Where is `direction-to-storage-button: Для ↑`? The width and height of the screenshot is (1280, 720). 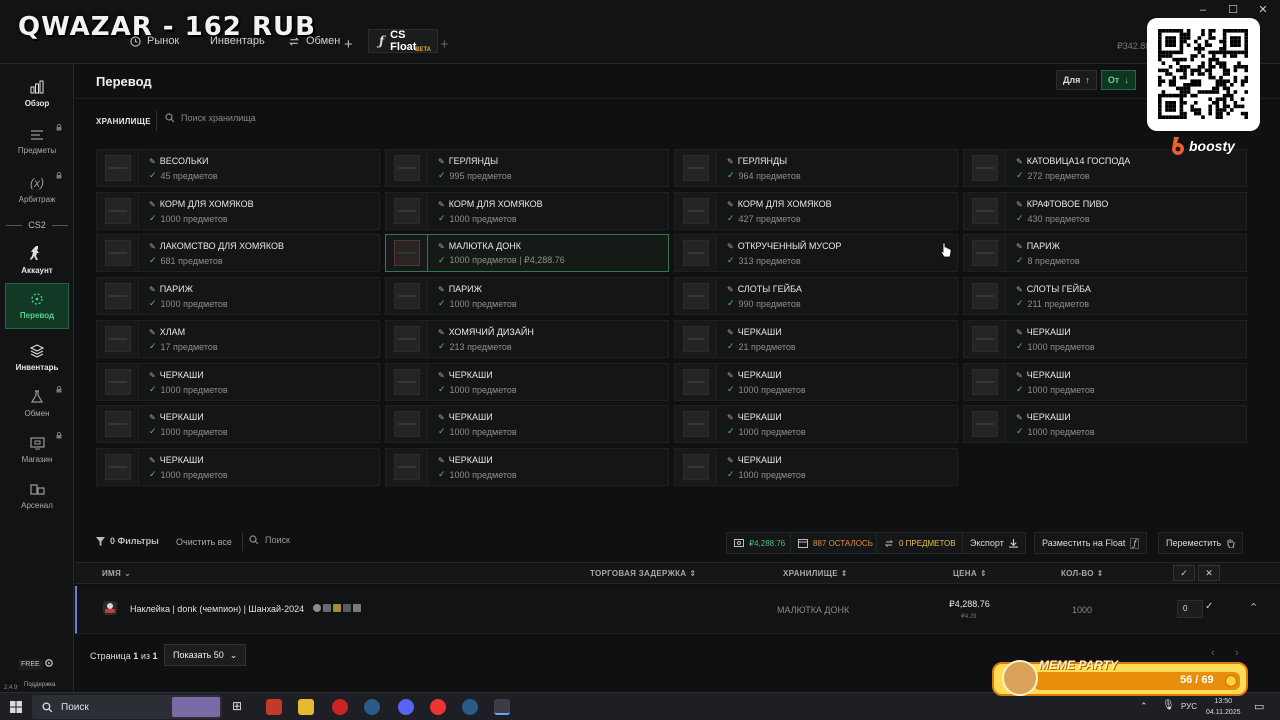 direction-to-storage-button: Для ↑ is located at coordinates (1076, 80).